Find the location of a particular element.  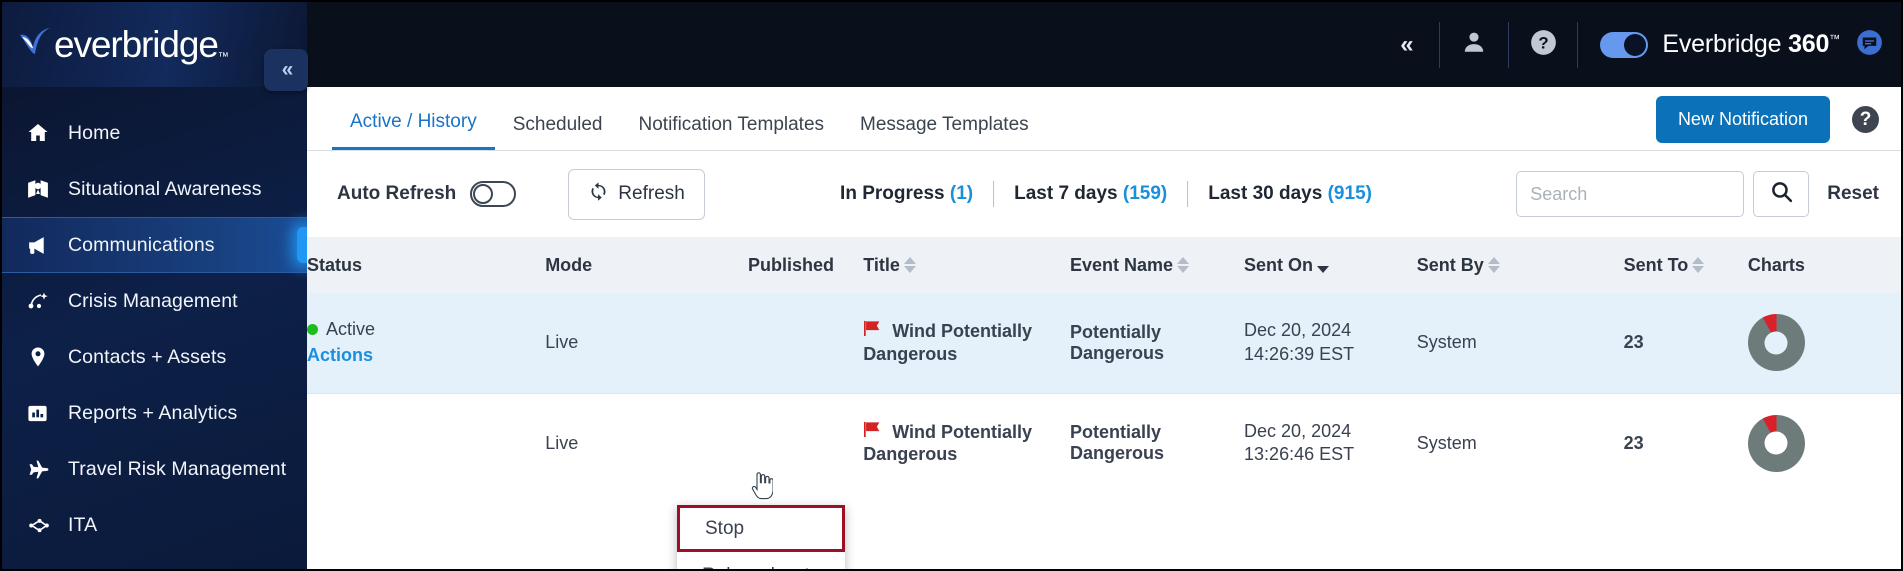

sidebar-item-label: Situational Awareness is located at coordinates (165, 188).